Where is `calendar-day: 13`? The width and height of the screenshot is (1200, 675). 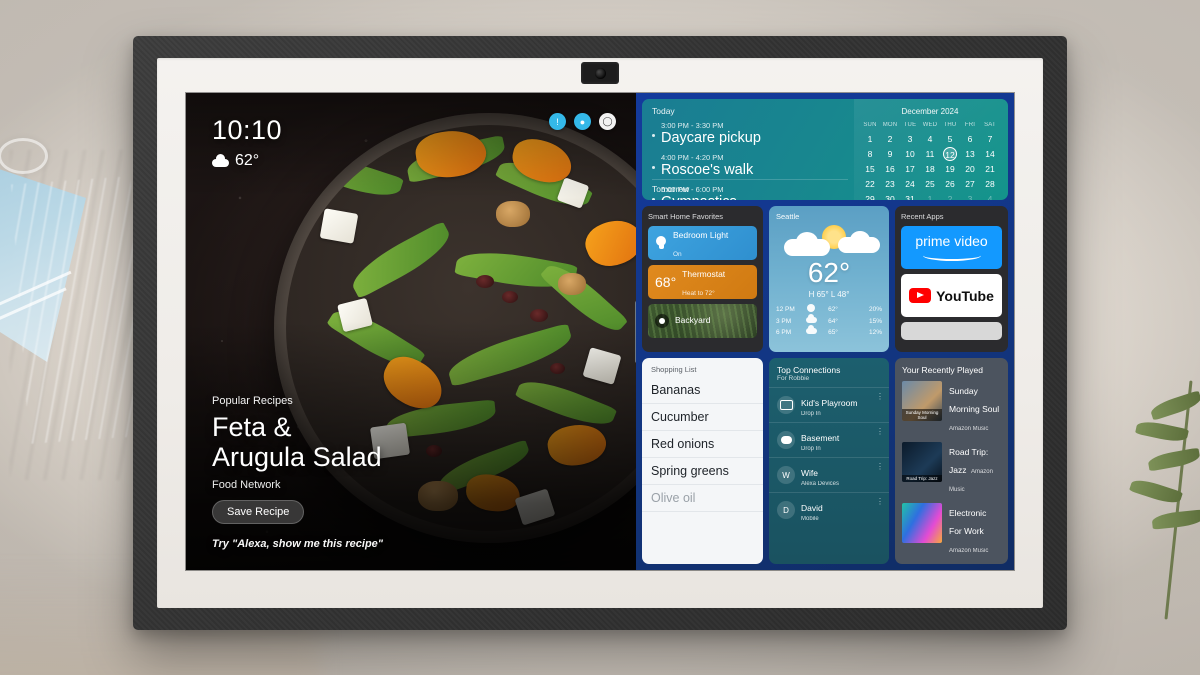 calendar-day: 13 is located at coordinates (970, 154).